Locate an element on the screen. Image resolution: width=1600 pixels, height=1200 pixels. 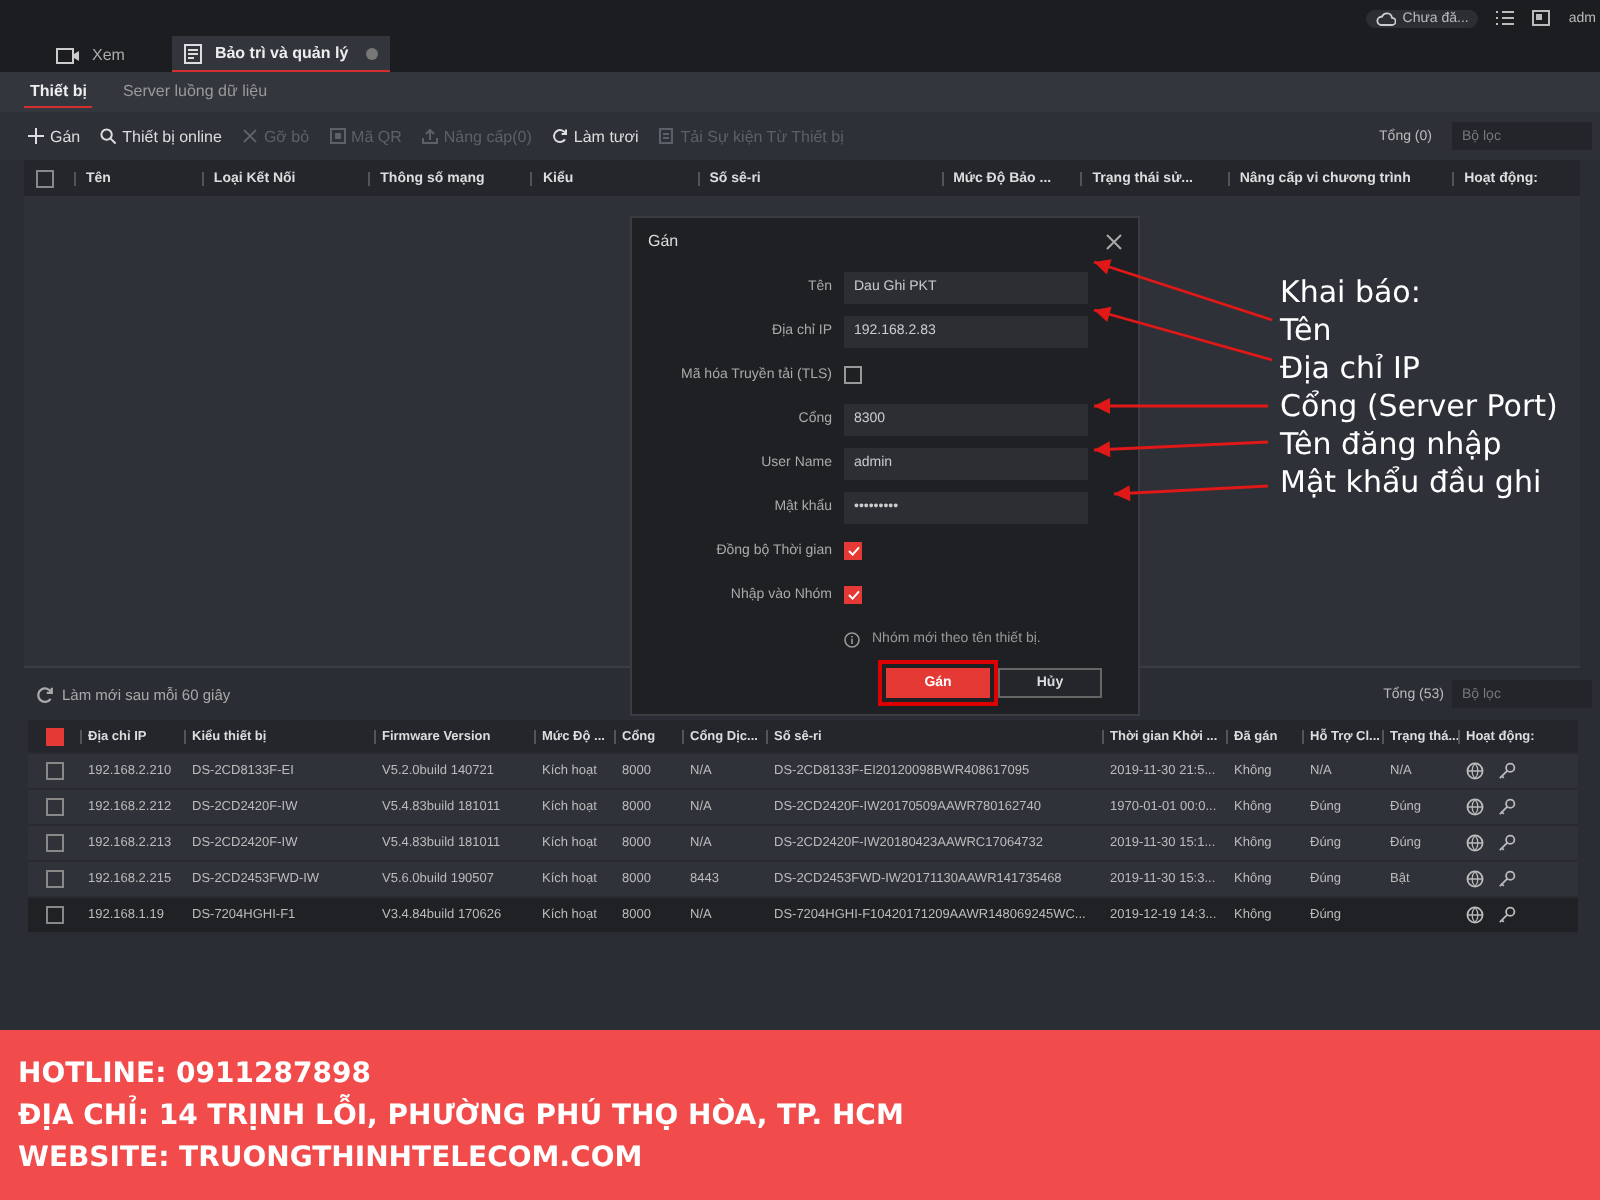
annotation-label: Cổng (Server Port) is located at coordinates (1419, 407).